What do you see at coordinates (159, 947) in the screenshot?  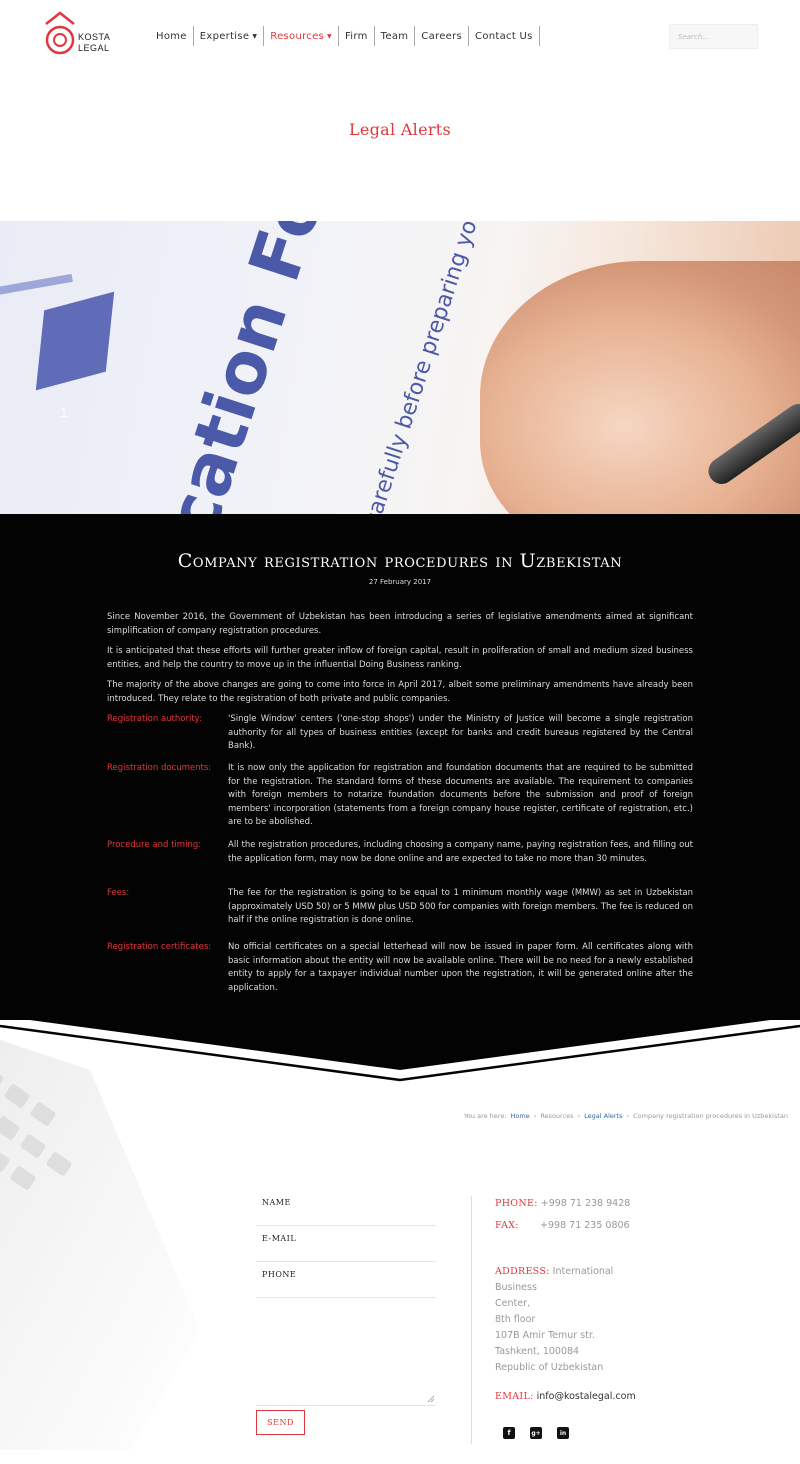 I see `row-label-certificates: Registration certificates:` at bounding box center [159, 947].